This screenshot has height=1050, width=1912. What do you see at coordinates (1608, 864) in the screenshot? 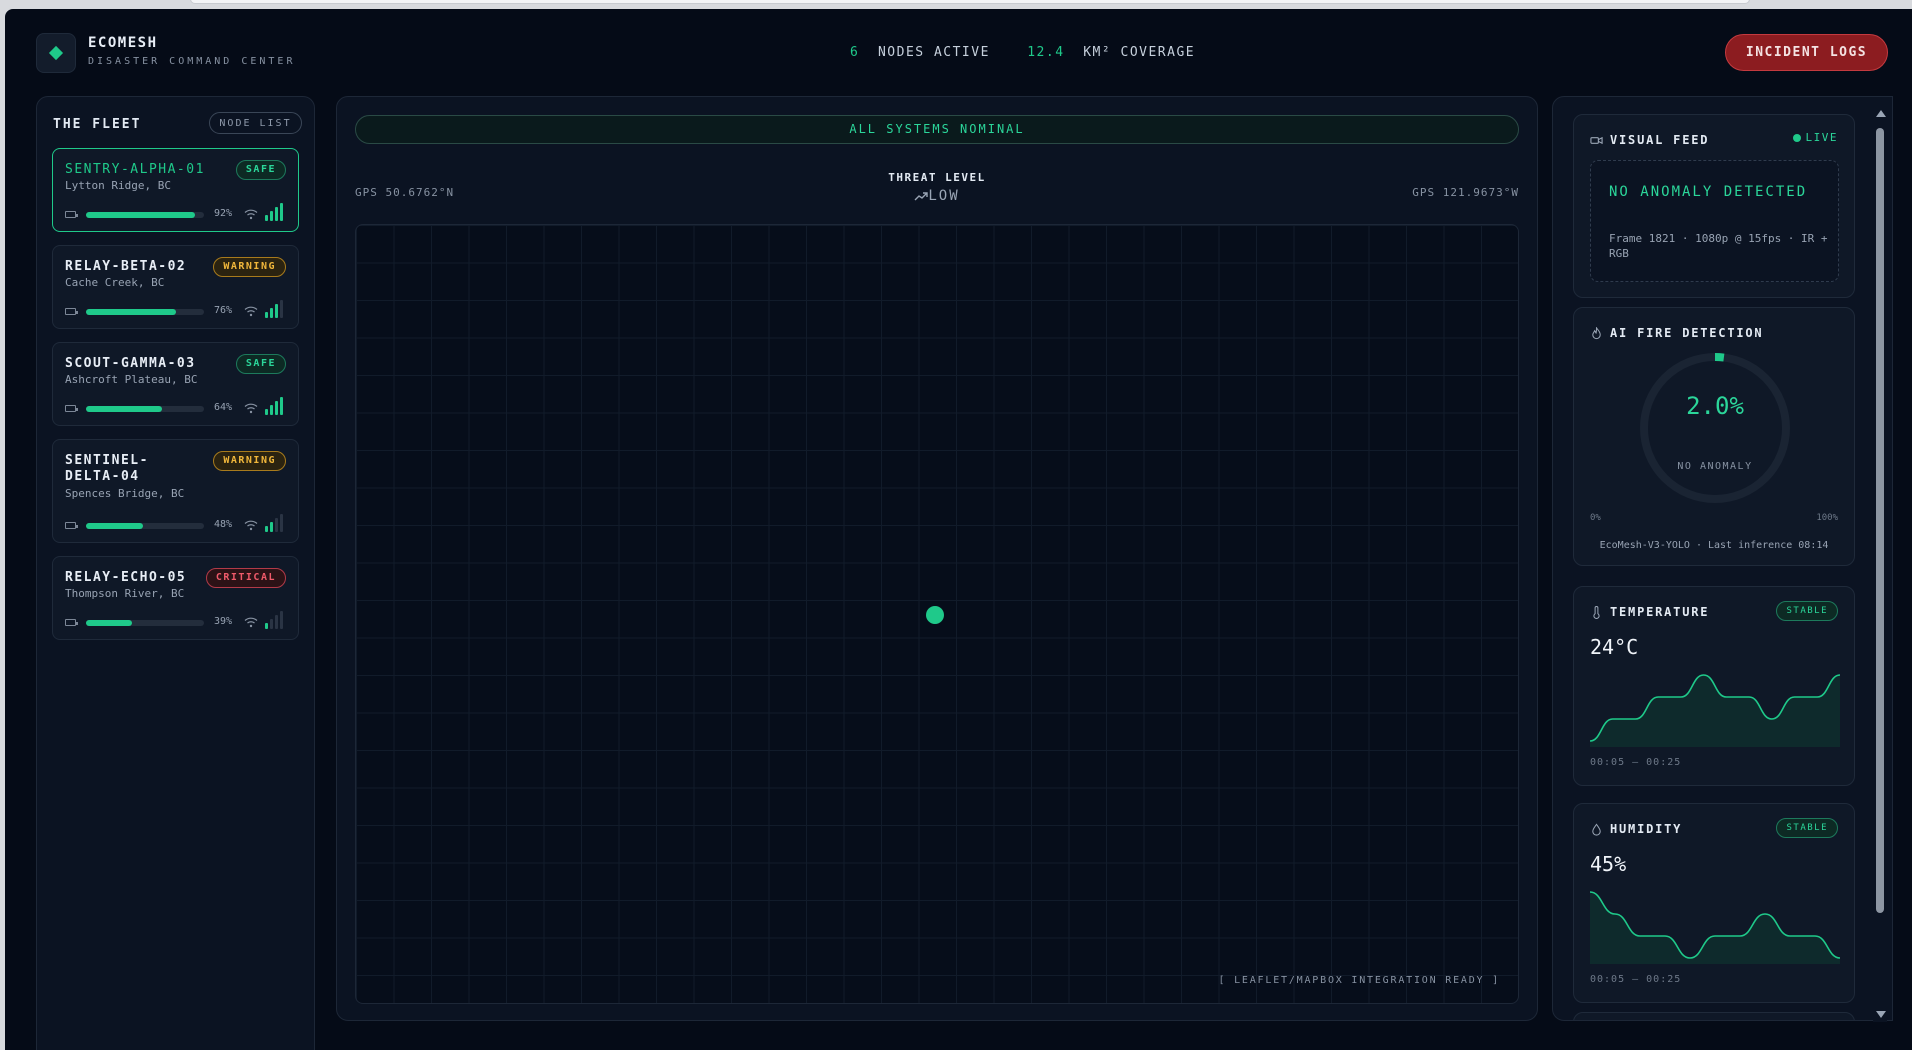
I see `humidity-reading: 45%` at bounding box center [1608, 864].